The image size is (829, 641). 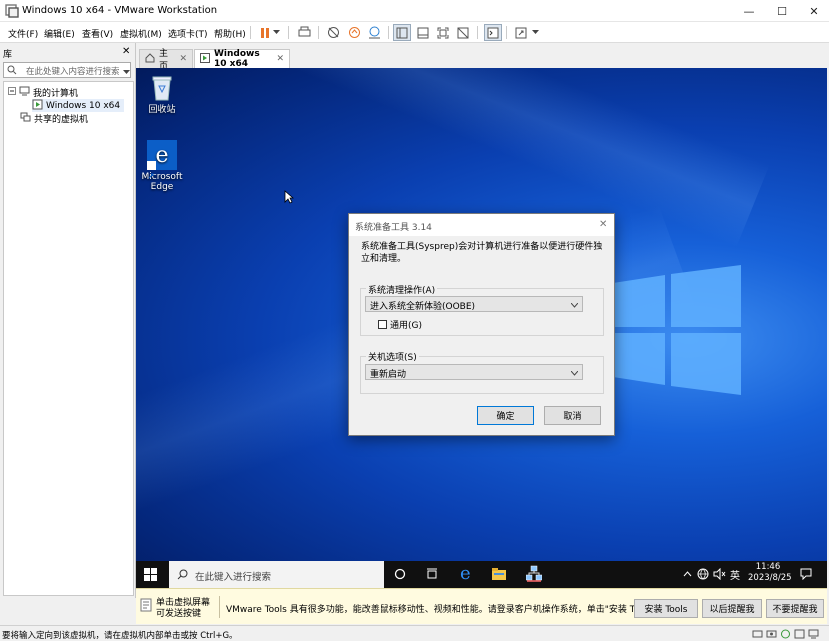 I want to click on snapshot-manager-icon, so click(x=374, y=32).